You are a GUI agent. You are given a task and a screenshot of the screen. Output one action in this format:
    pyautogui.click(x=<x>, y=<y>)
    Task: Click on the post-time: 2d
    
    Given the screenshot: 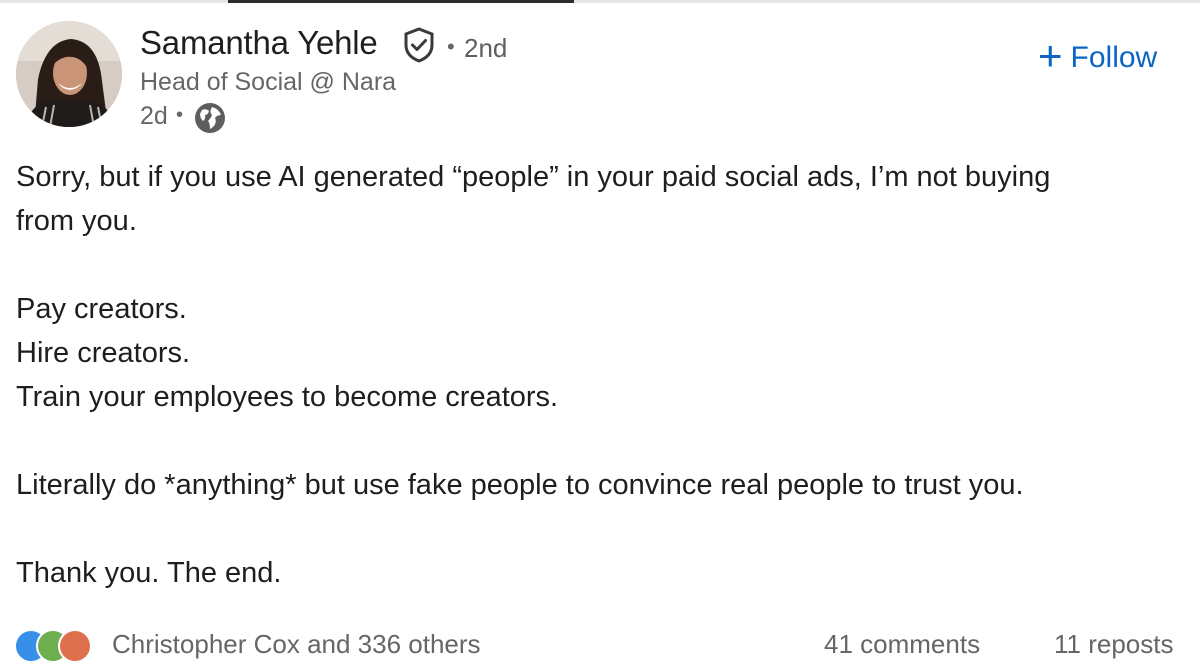 What is the action you would take?
    pyautogui.click(x=154, y=116)
    